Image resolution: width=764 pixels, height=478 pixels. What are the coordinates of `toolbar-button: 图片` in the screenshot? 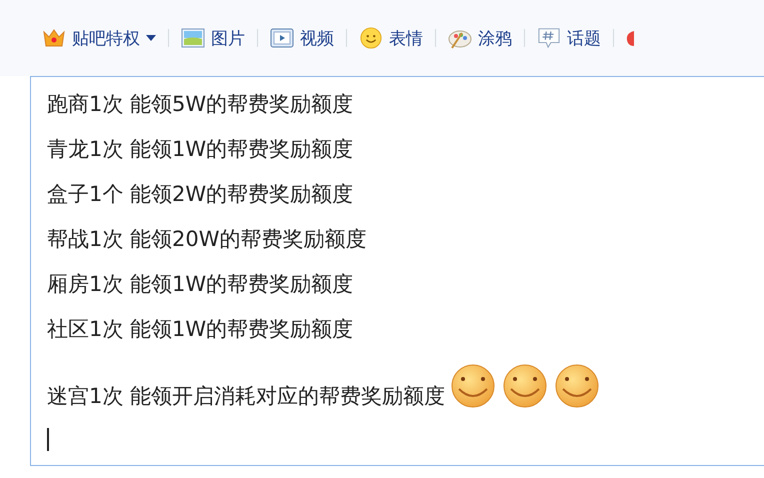 It's located at (213, 38).